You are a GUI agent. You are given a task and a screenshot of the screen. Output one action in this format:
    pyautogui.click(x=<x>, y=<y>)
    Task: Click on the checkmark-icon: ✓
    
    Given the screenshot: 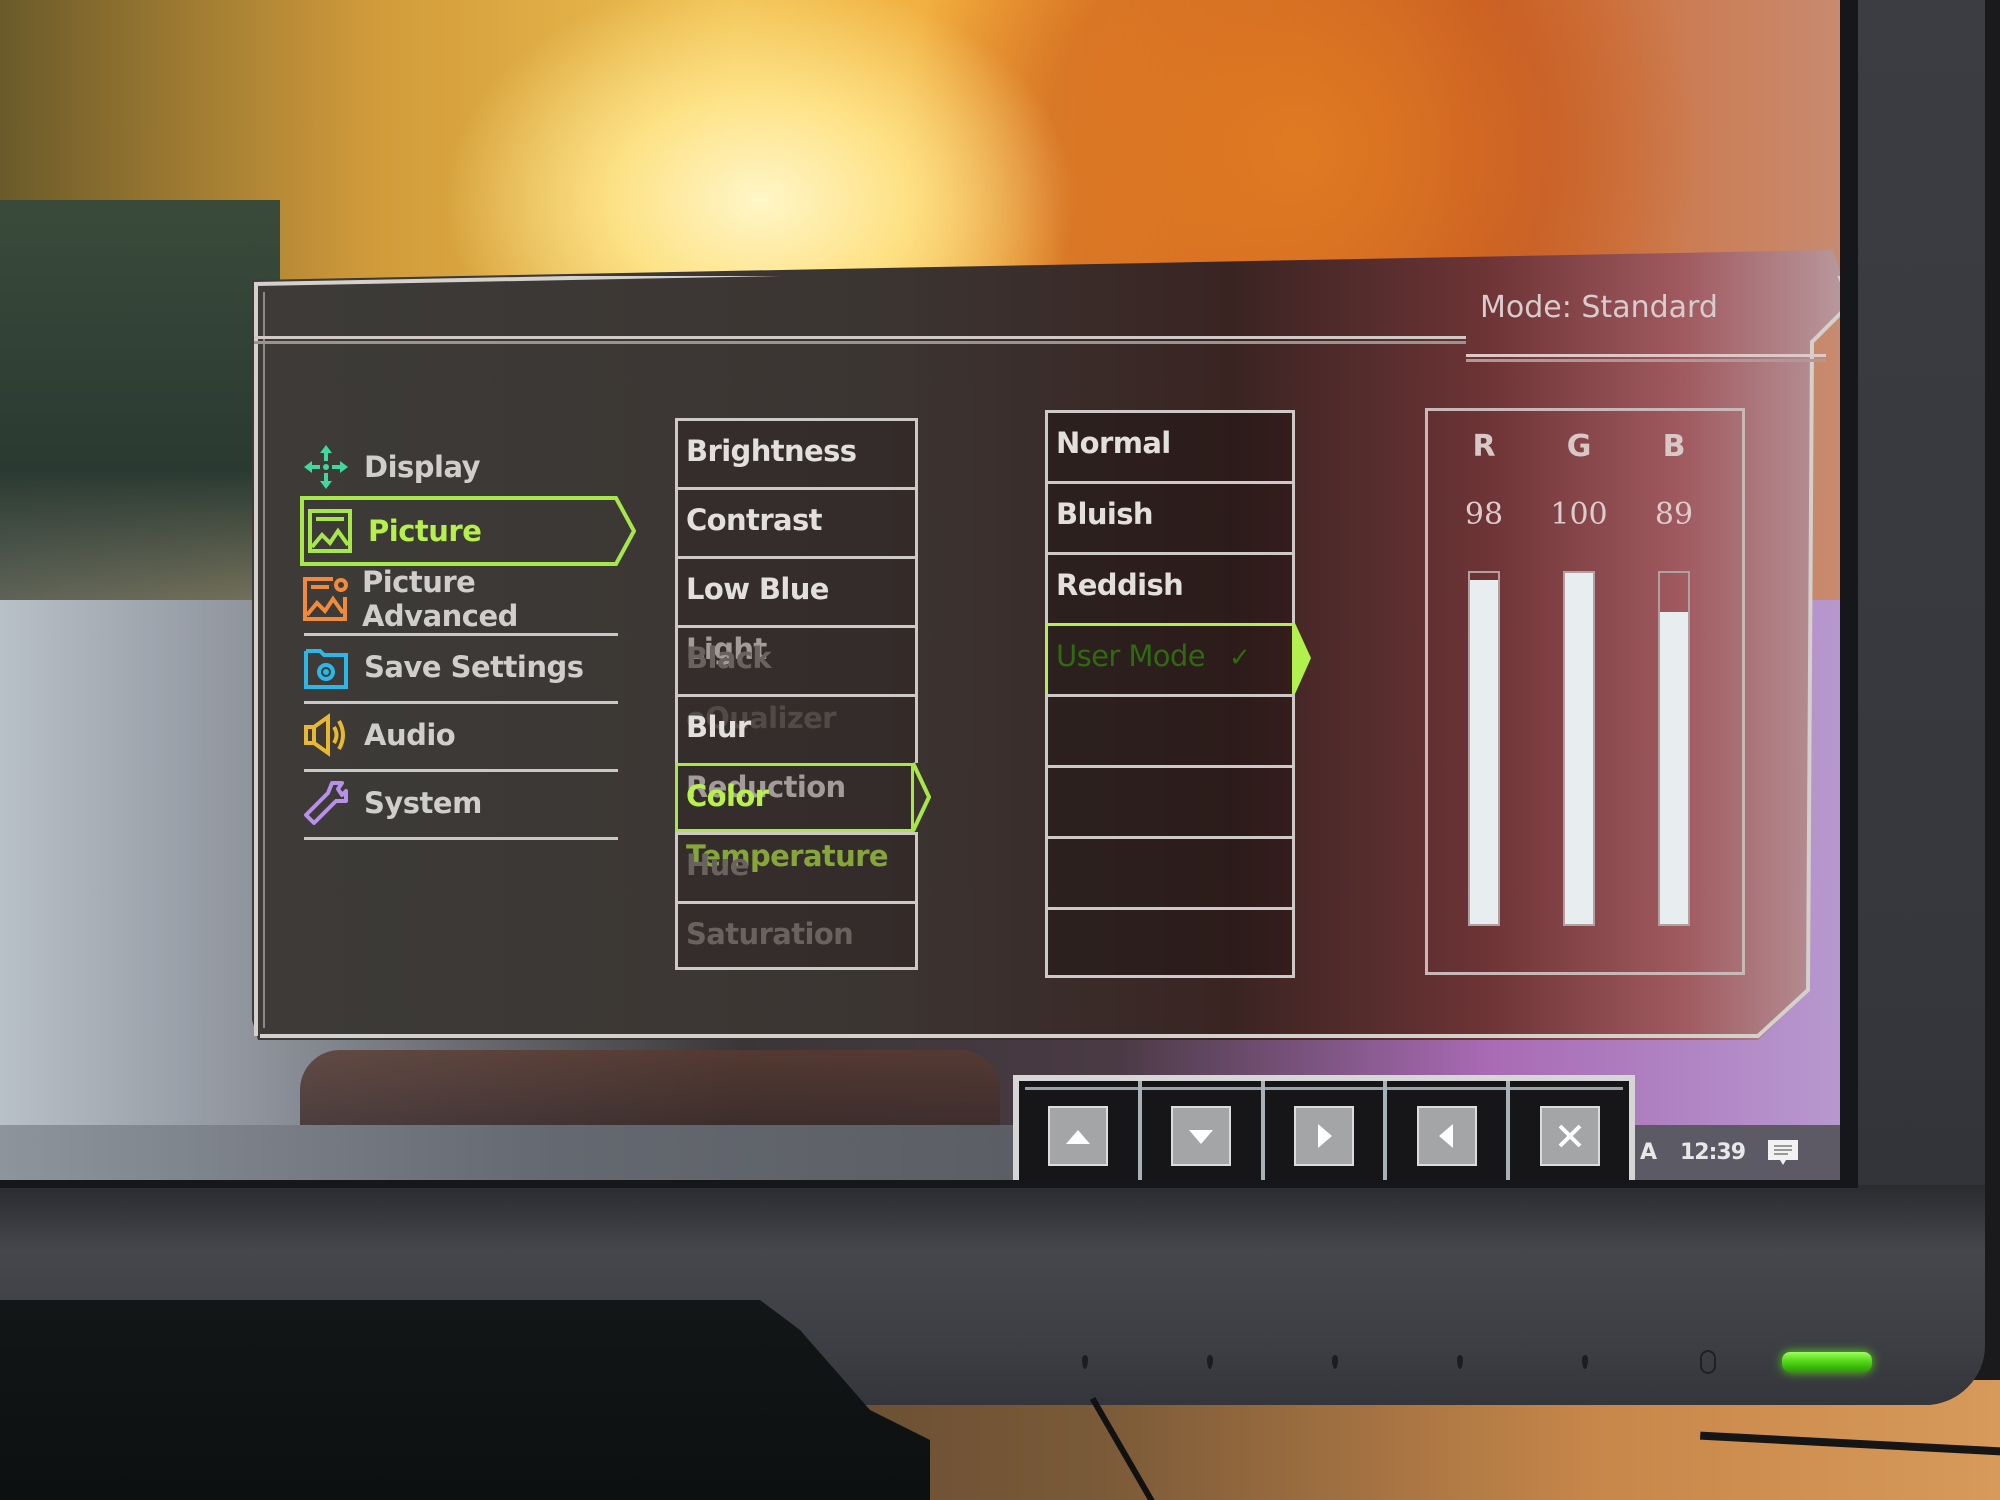 What is the action you would take?
    pyautogui.click(x=1239, y=658)
    